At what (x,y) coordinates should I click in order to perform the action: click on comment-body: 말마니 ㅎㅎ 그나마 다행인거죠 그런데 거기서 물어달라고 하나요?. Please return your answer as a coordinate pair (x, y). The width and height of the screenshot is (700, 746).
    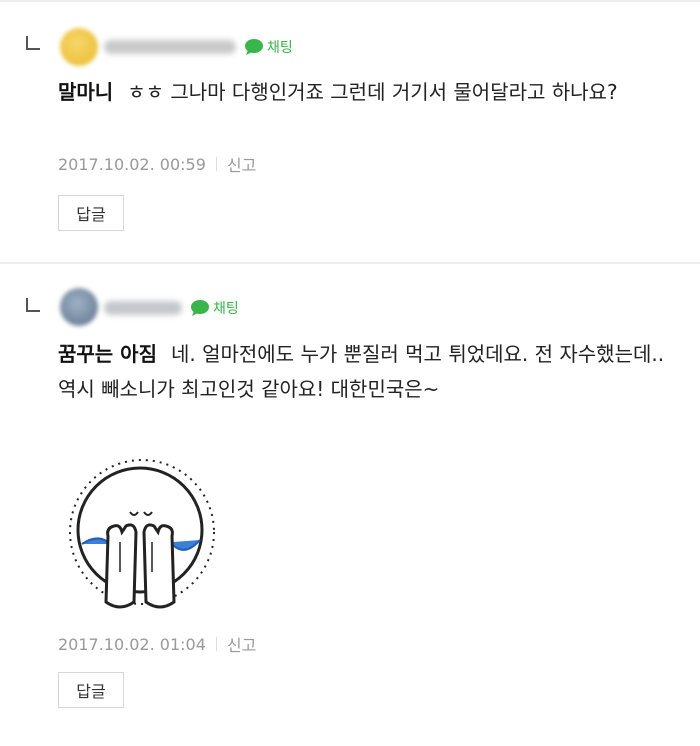
    Looking at the image, I should click on (370, 92).